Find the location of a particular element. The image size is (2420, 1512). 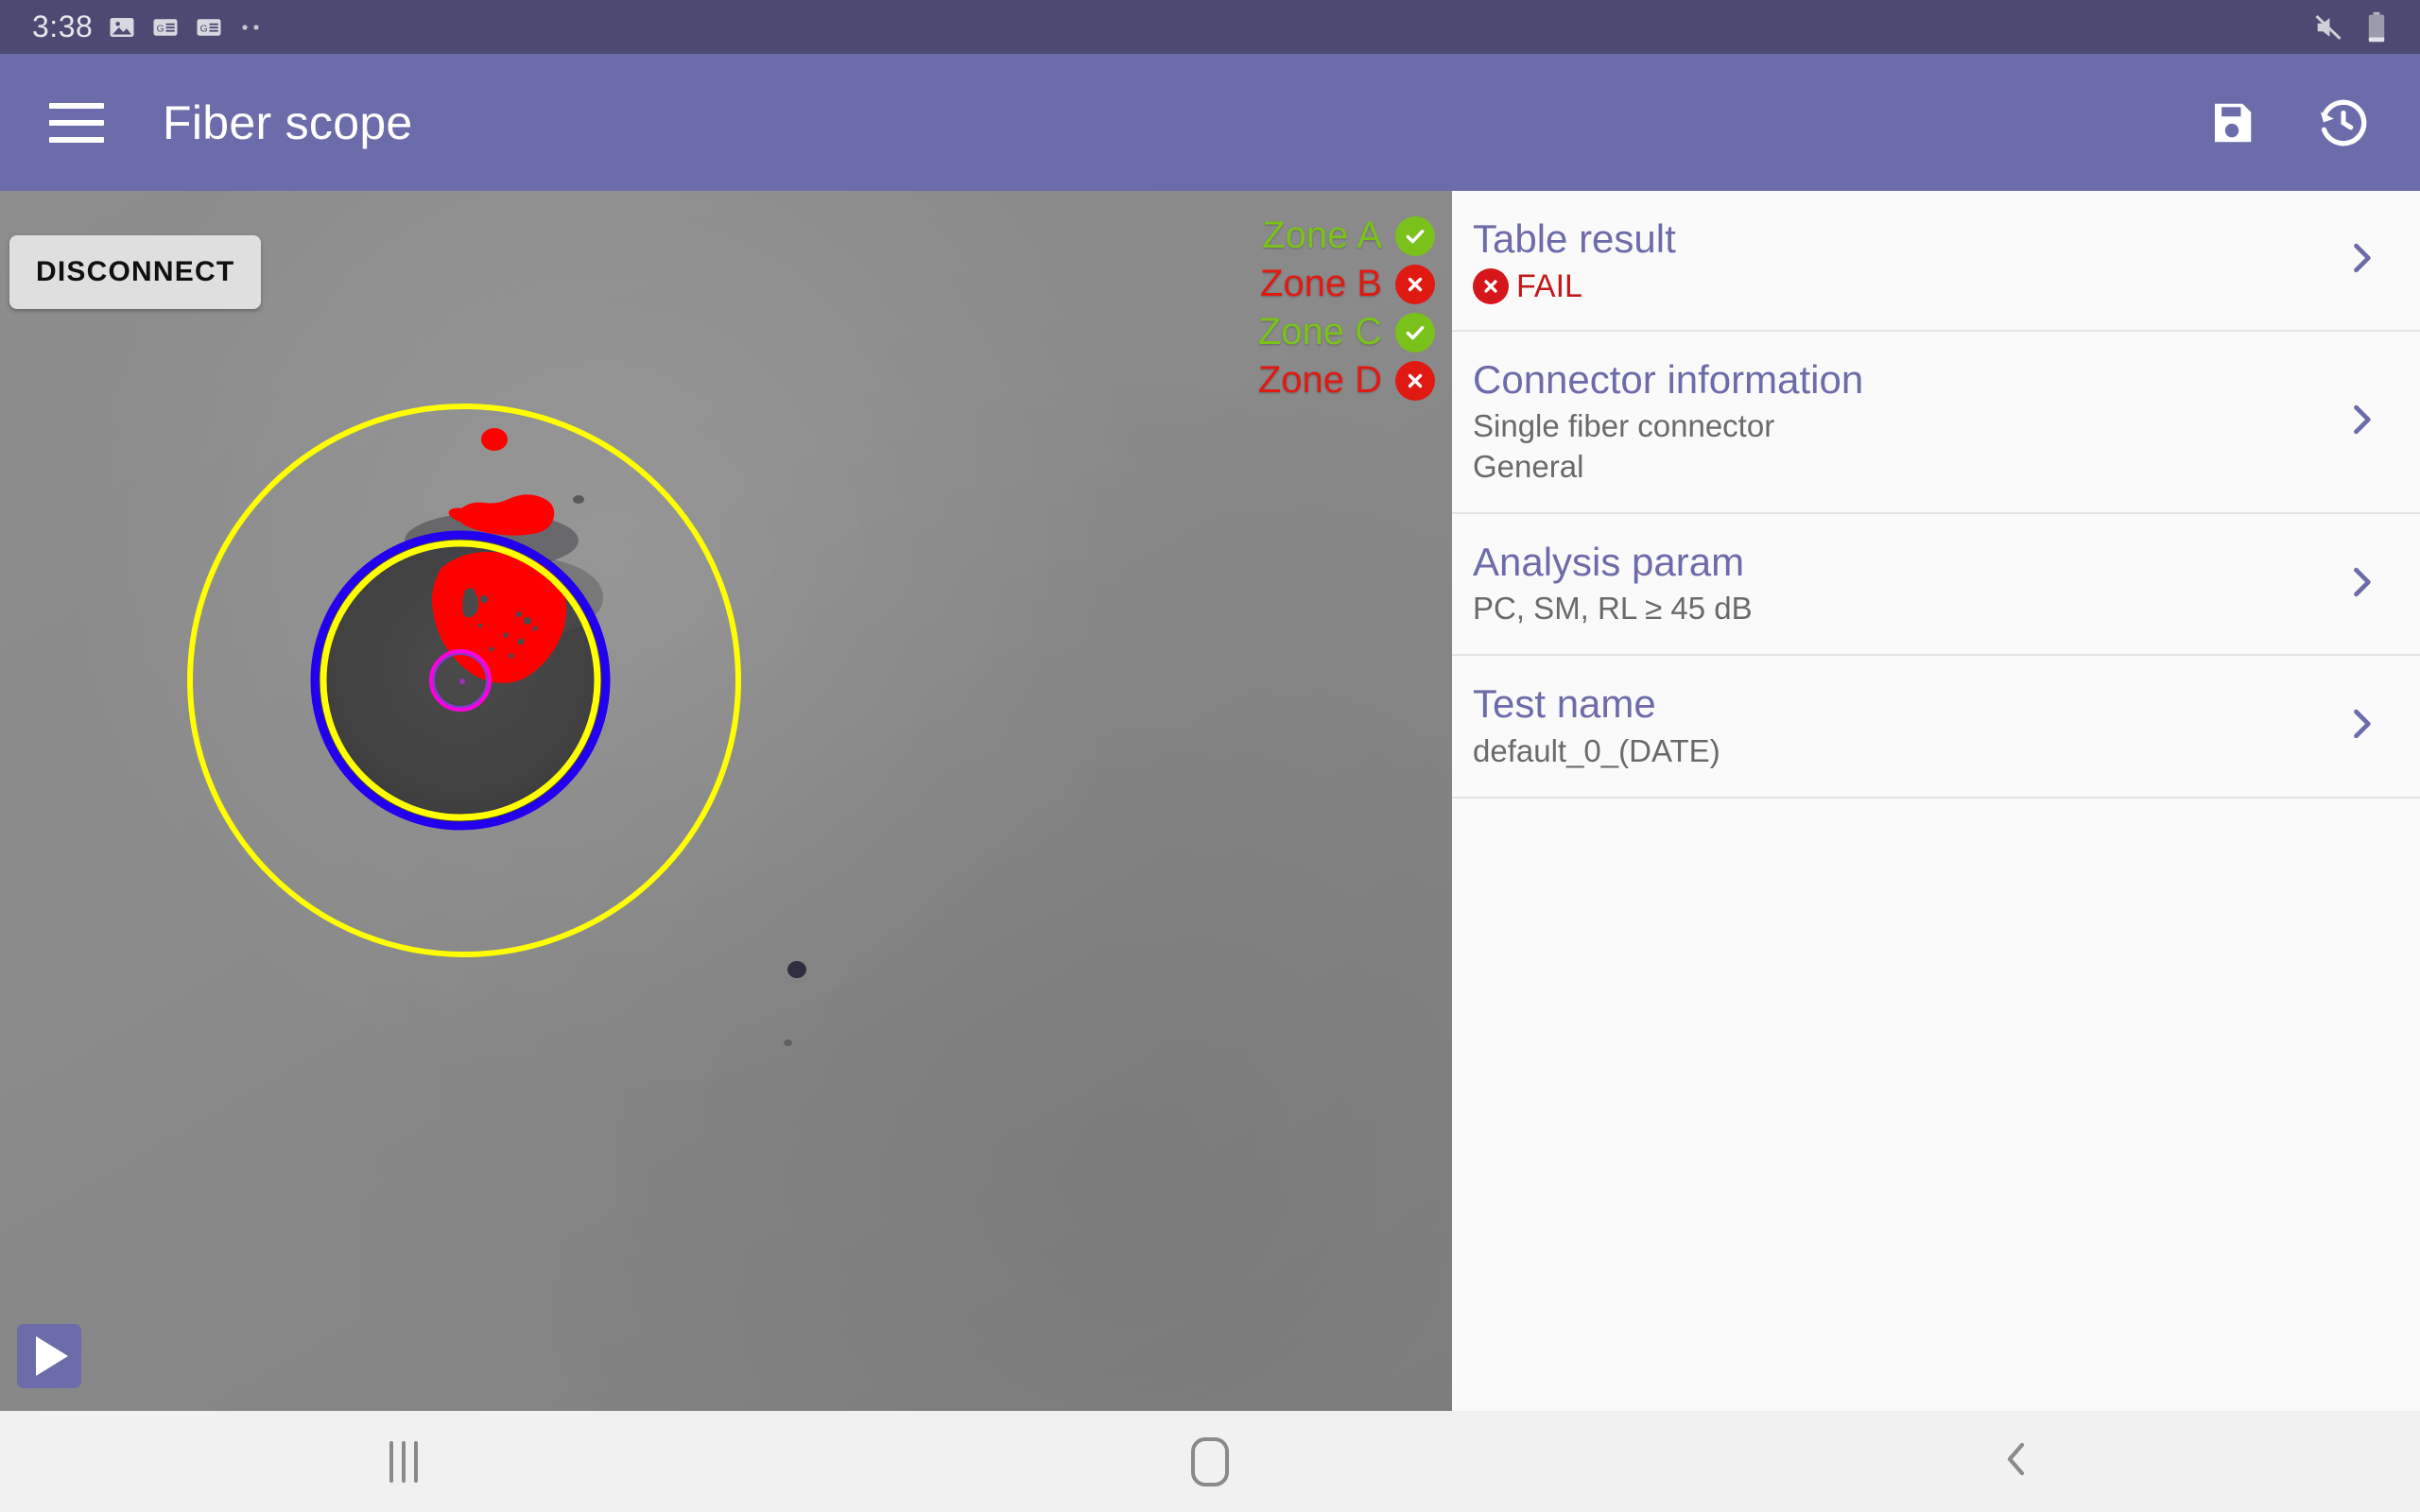

back-icon is located at coordinates (2017, 1461).